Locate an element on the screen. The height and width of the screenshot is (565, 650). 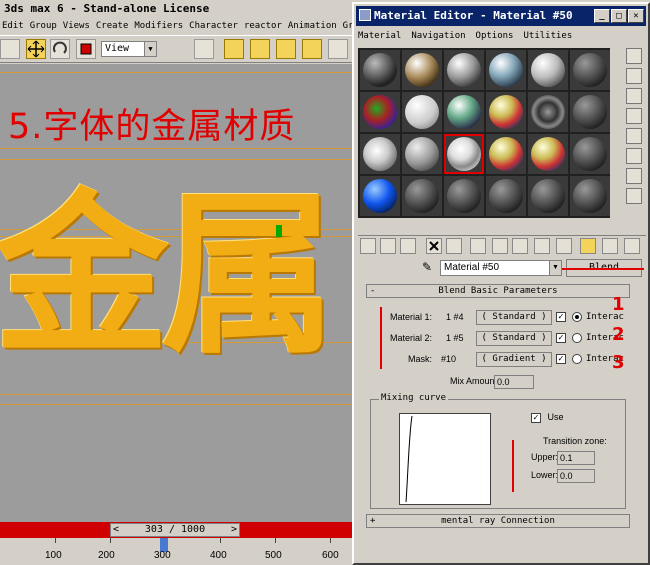
maximize-button: □ is located at coordinates (619, 16).